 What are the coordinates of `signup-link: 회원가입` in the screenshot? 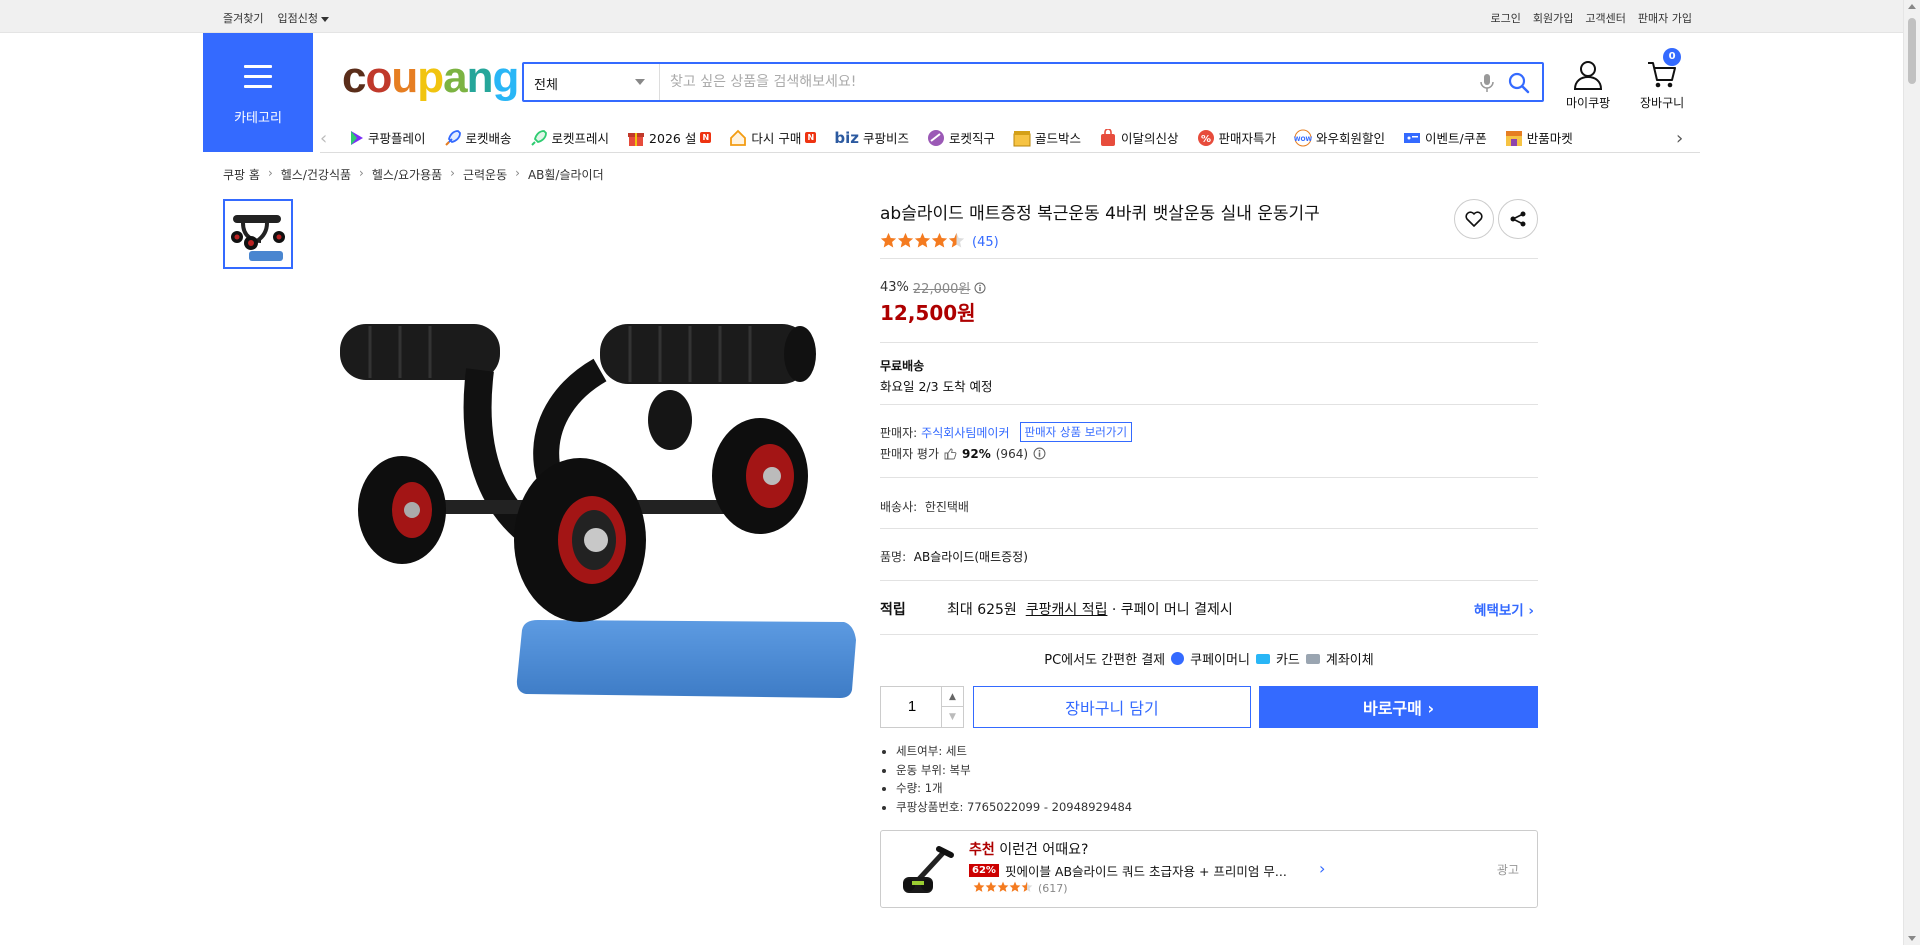 It's located at (1553, 18).